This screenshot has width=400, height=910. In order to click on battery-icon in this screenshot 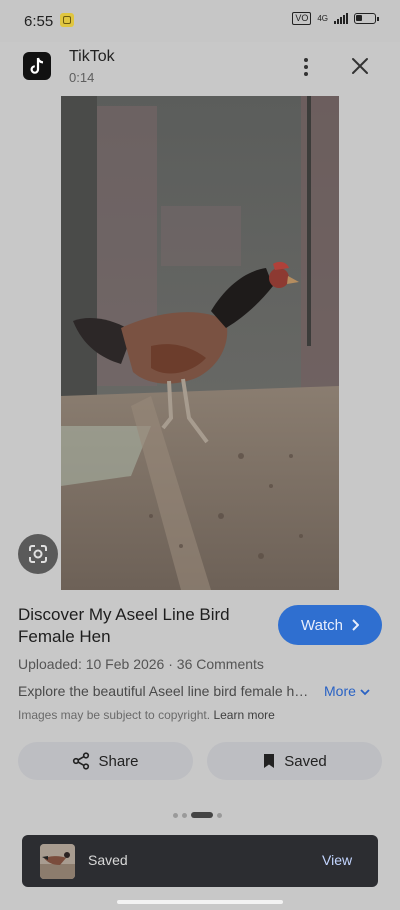, I will do `click(366, 18)`.